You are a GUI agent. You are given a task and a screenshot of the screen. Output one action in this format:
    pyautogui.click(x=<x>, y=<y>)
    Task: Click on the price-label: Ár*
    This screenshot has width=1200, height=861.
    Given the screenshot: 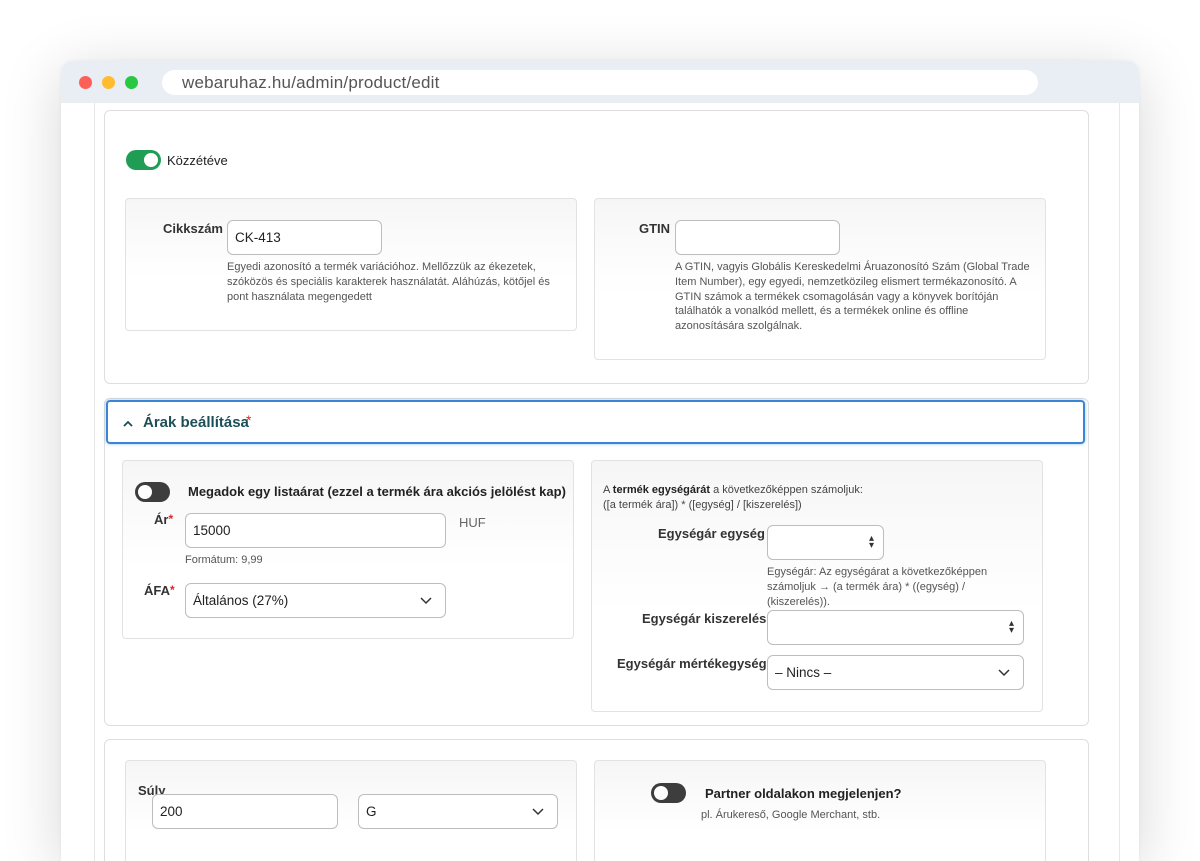 What is the action you would take?
    pyautogui.click(x=163, y=519)
    